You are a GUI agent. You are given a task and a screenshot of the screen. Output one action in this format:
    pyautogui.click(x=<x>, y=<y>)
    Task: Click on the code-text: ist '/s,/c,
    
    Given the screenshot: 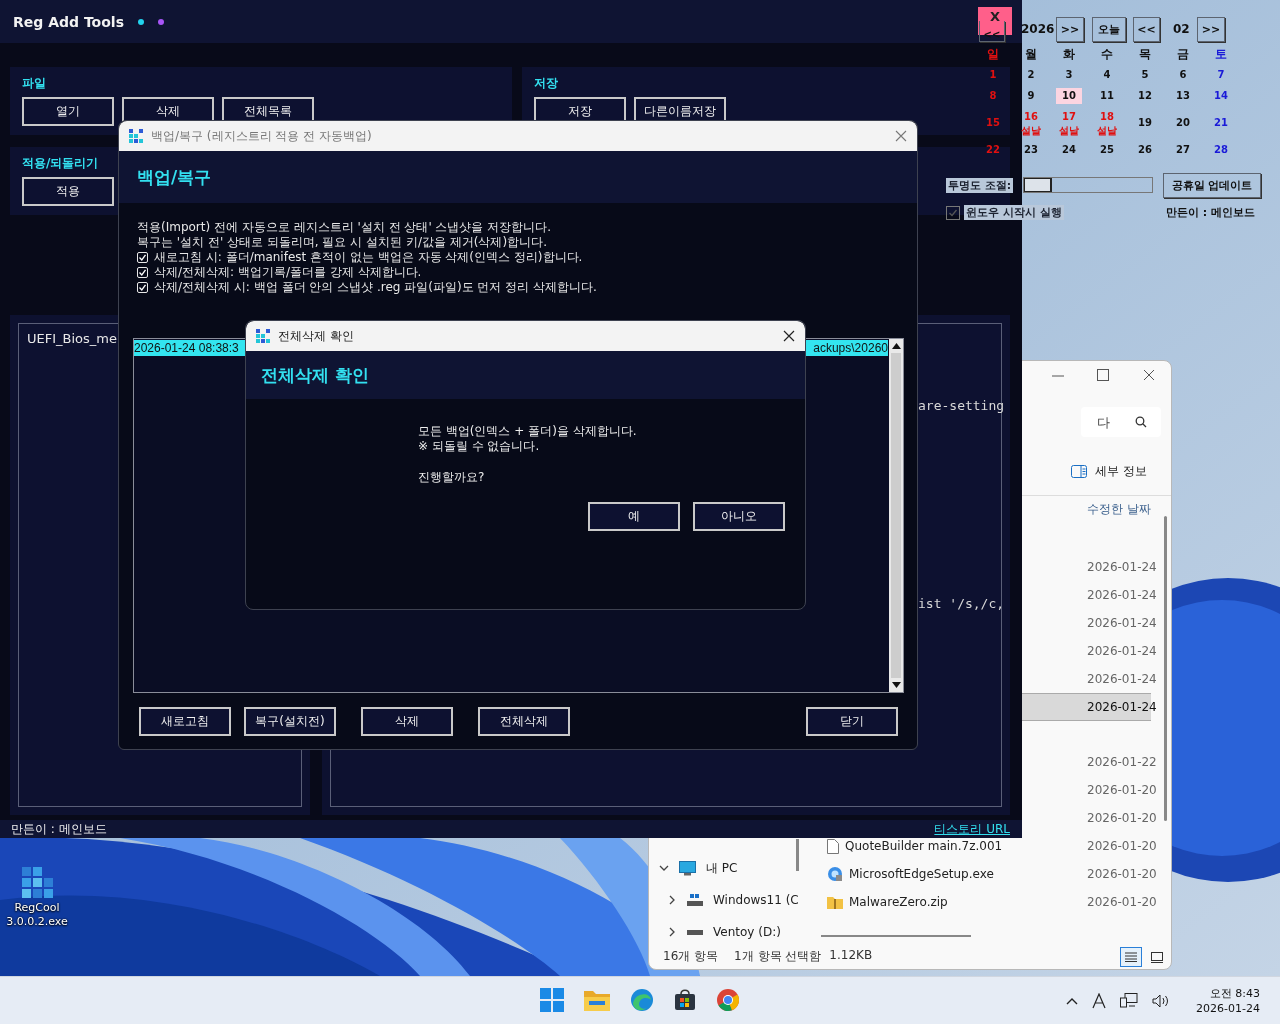 What is the action you would take?
    pyautogui.click(x=961, y=603)
    